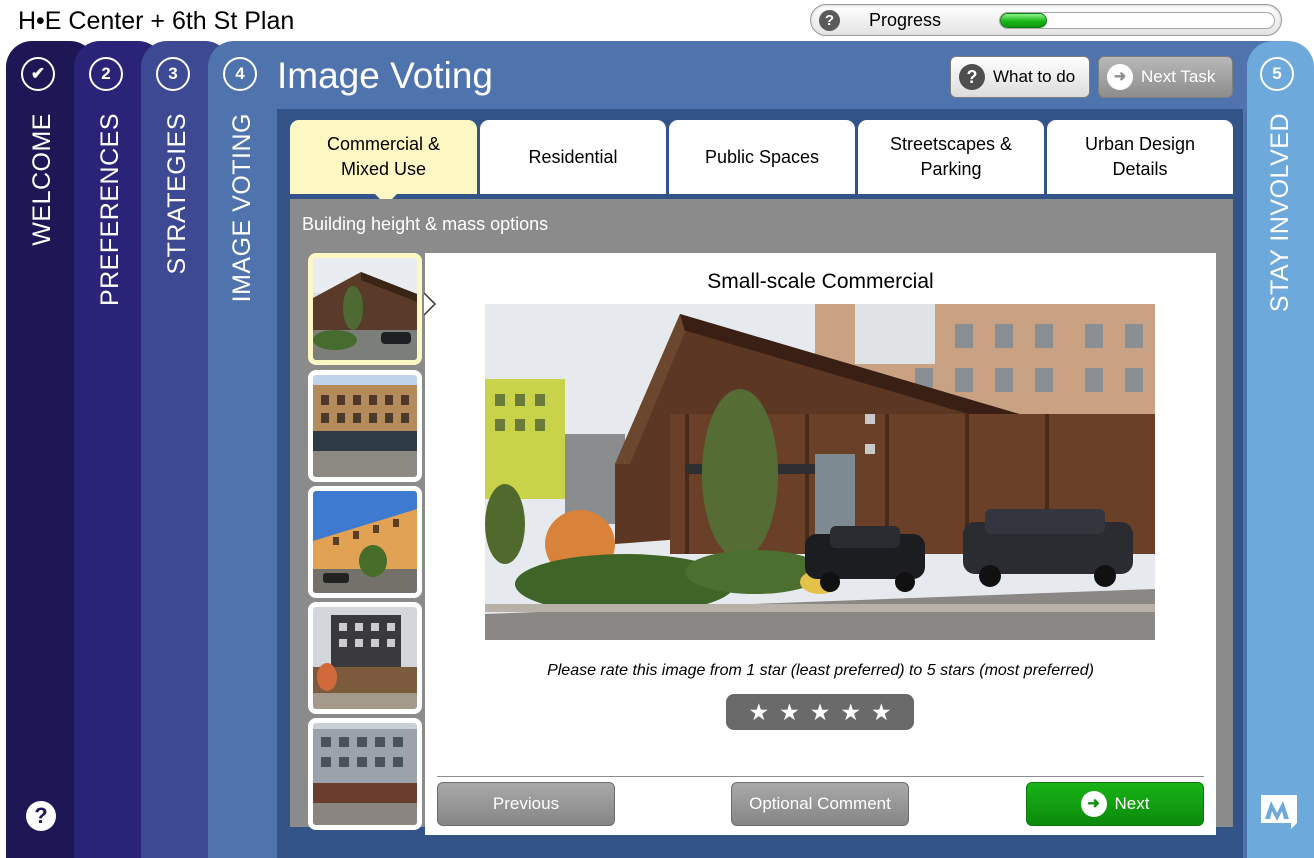 The image size is (1314, 858). What do you see at coordinates (573, 157) in the screenshot?
I see `tab-residential: Residential` at bounding box center [573, 157].